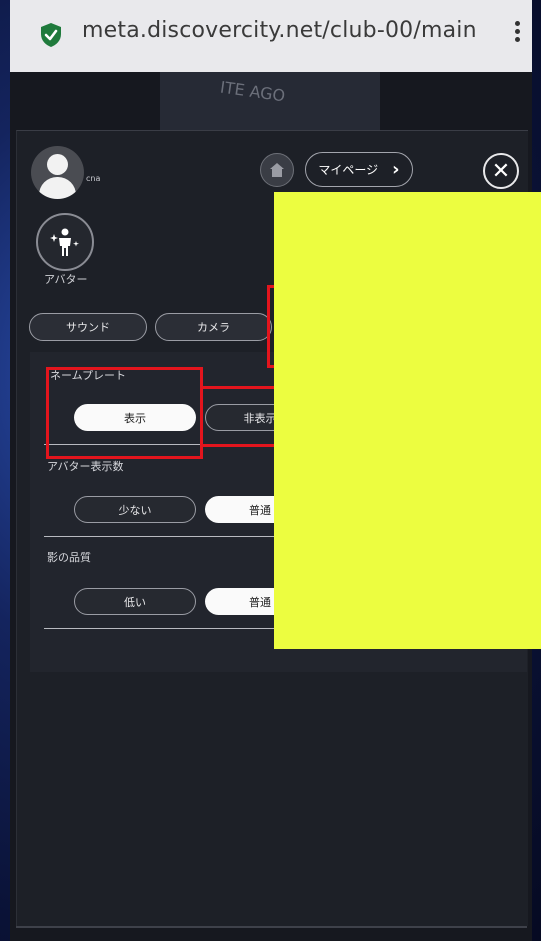 The image size is (541, 941). I want to click on mypage-button: マイページ ›, so click(359, 169).